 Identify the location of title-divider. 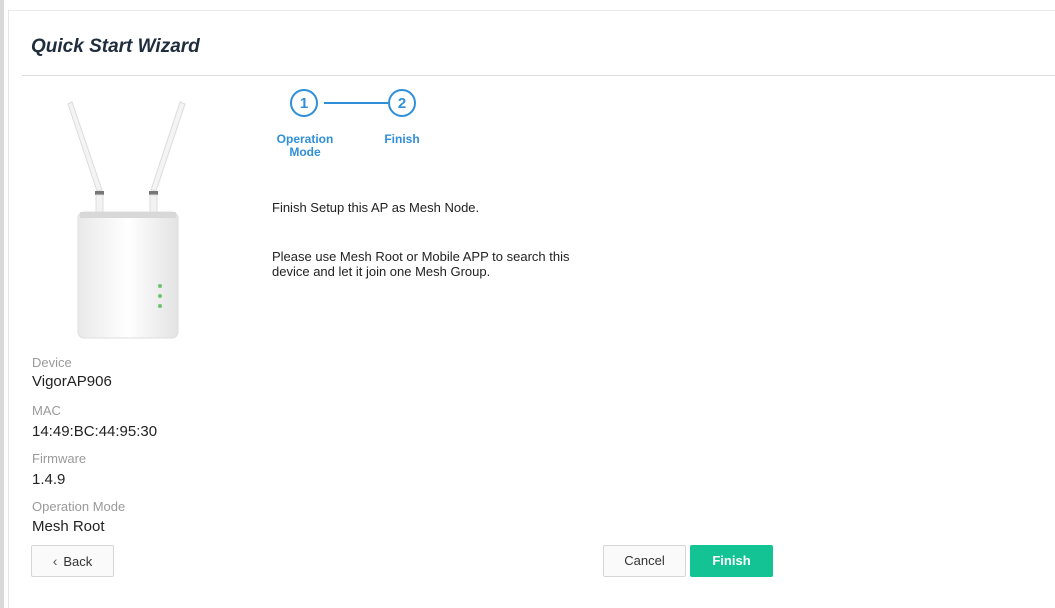
(538, 75).